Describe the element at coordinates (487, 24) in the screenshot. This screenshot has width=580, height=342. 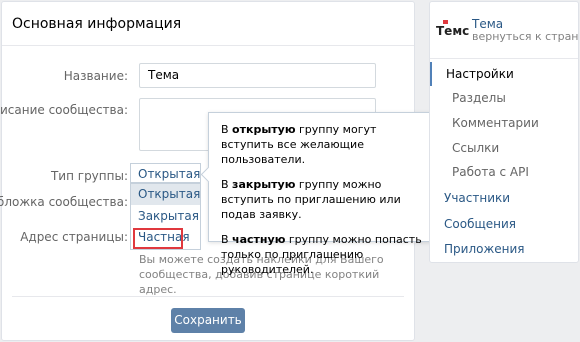
I see `group-name: Тема` at that location.